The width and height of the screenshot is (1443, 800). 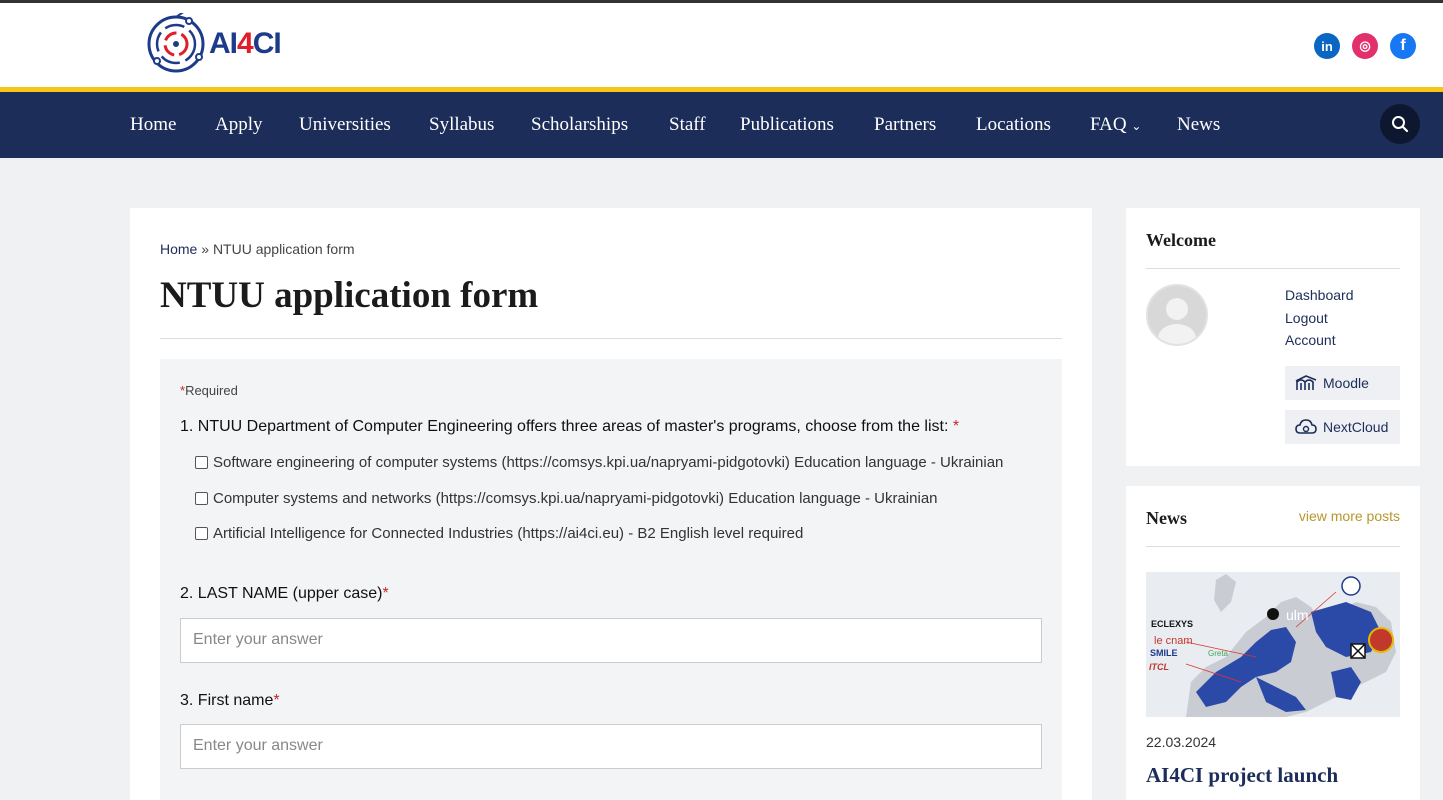 I want to click on breadcrumb-home-link: Home, so click(x=178, y=249).